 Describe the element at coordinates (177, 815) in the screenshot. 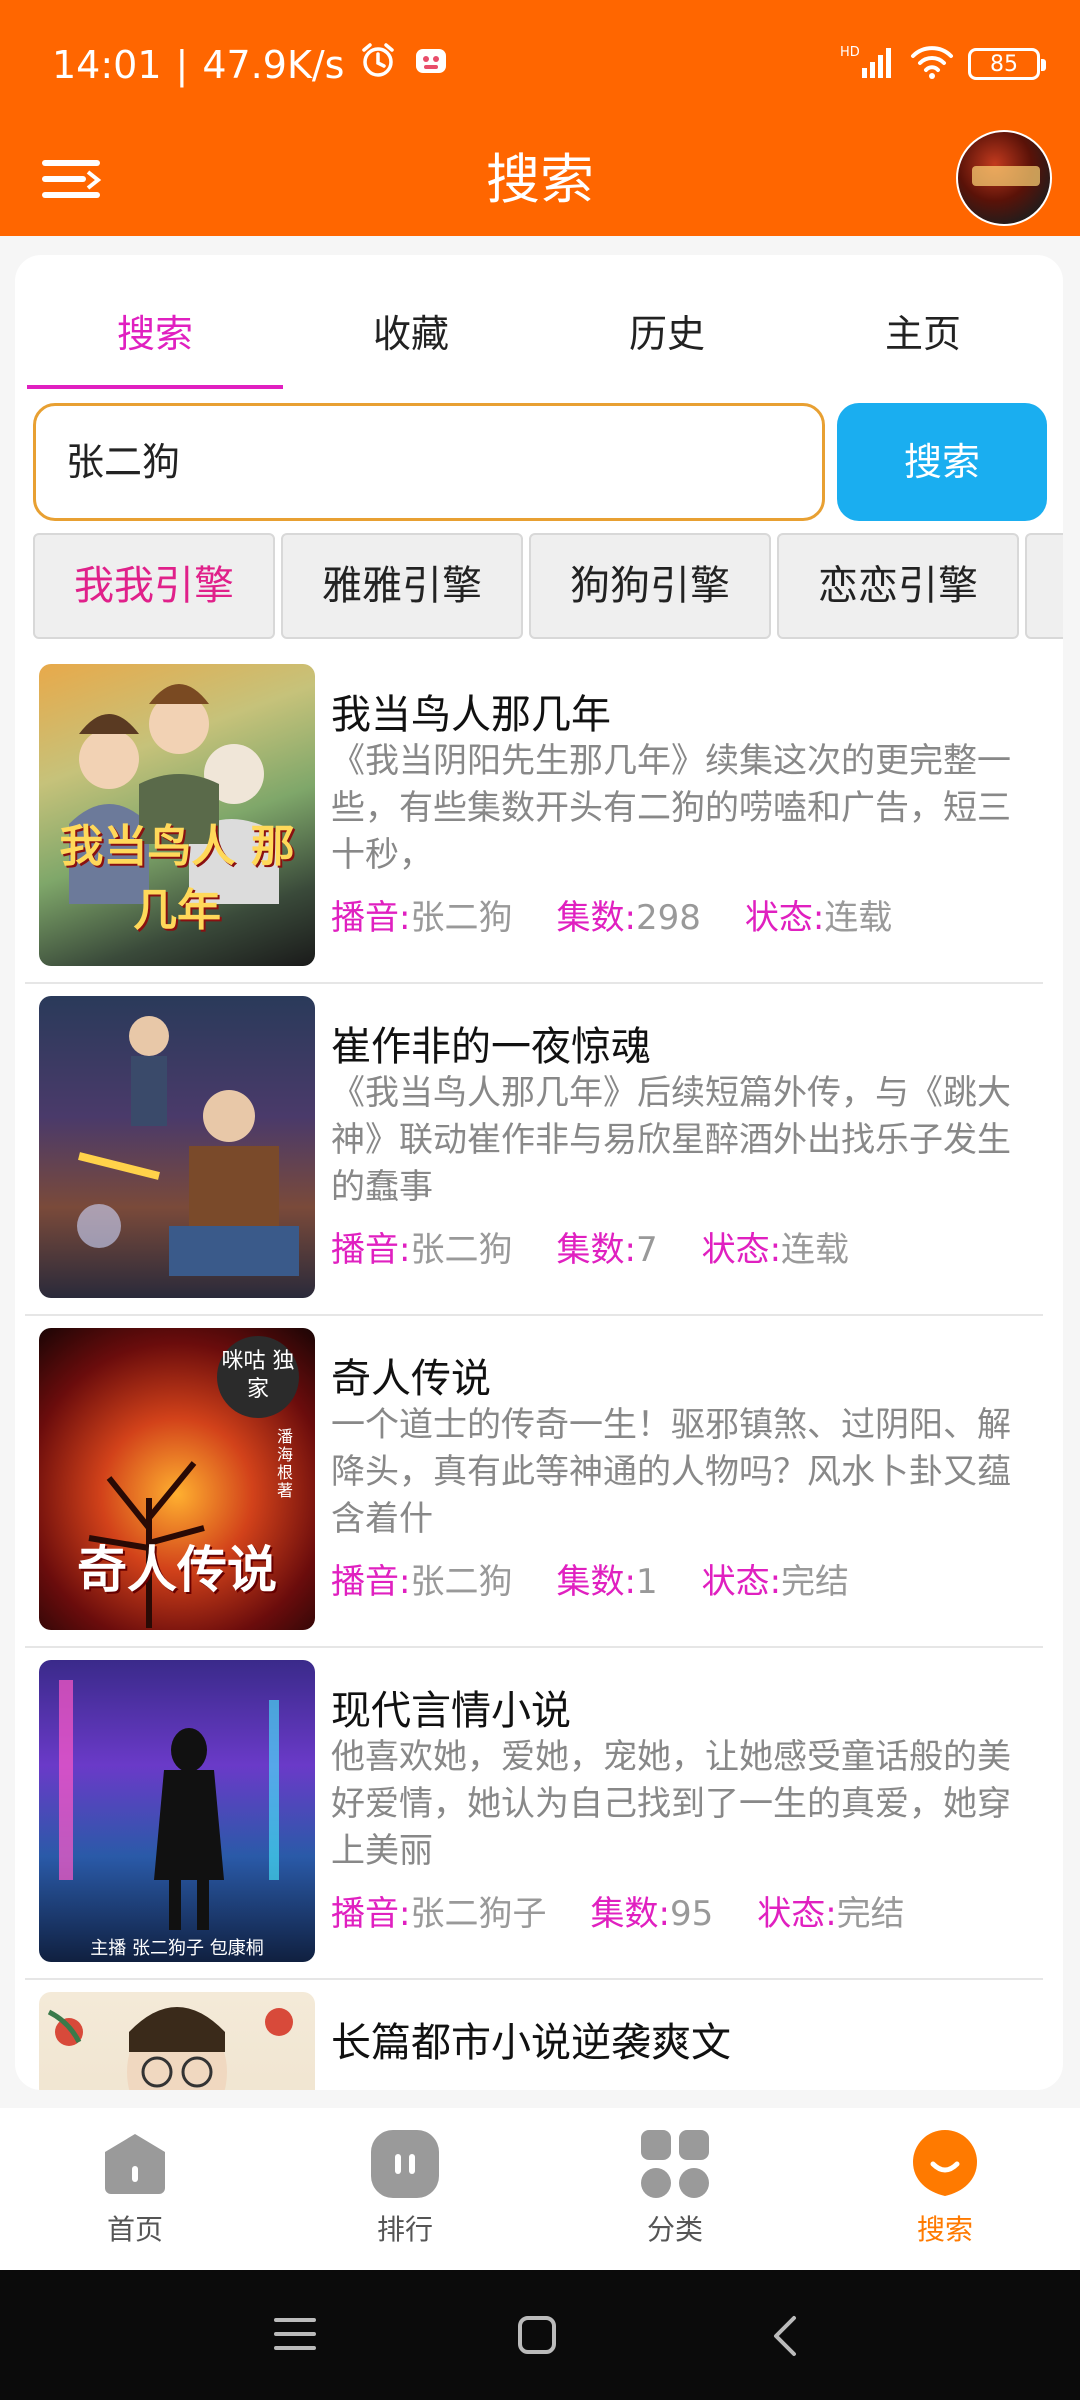

I see `book-cover: 我当鸟人 那几年` at that location.